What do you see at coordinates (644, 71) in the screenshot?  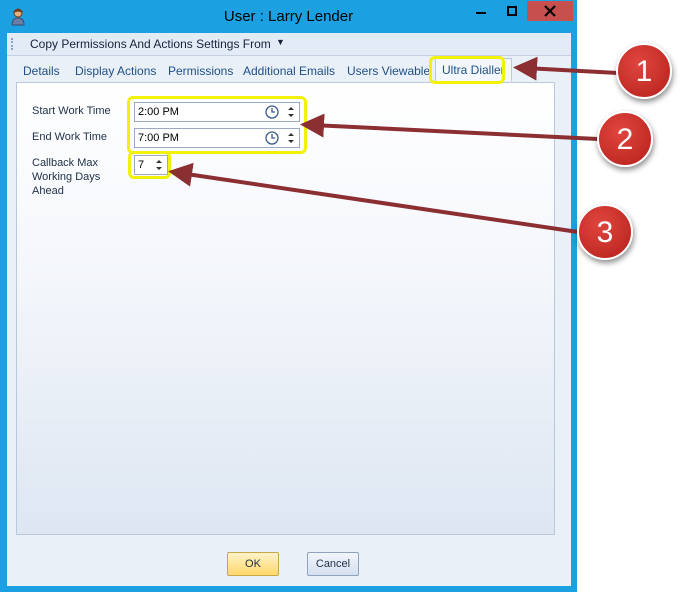 I see `callout-1: 1` at bounding box center [644, 71].